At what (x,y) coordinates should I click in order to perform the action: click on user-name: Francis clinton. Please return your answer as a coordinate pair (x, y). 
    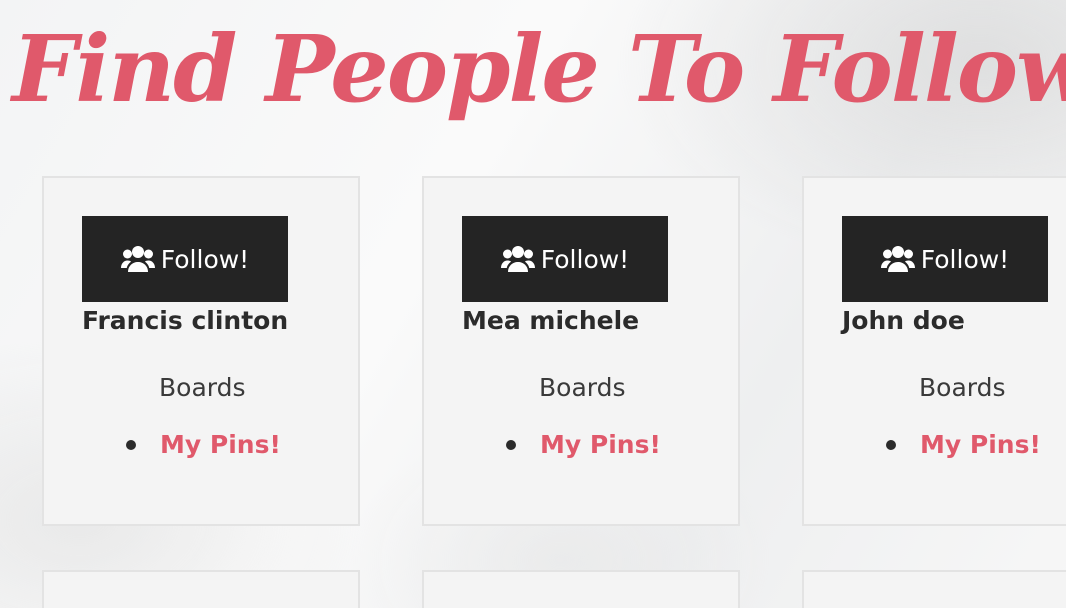
    Looking at the image, I should click on (185, 320).